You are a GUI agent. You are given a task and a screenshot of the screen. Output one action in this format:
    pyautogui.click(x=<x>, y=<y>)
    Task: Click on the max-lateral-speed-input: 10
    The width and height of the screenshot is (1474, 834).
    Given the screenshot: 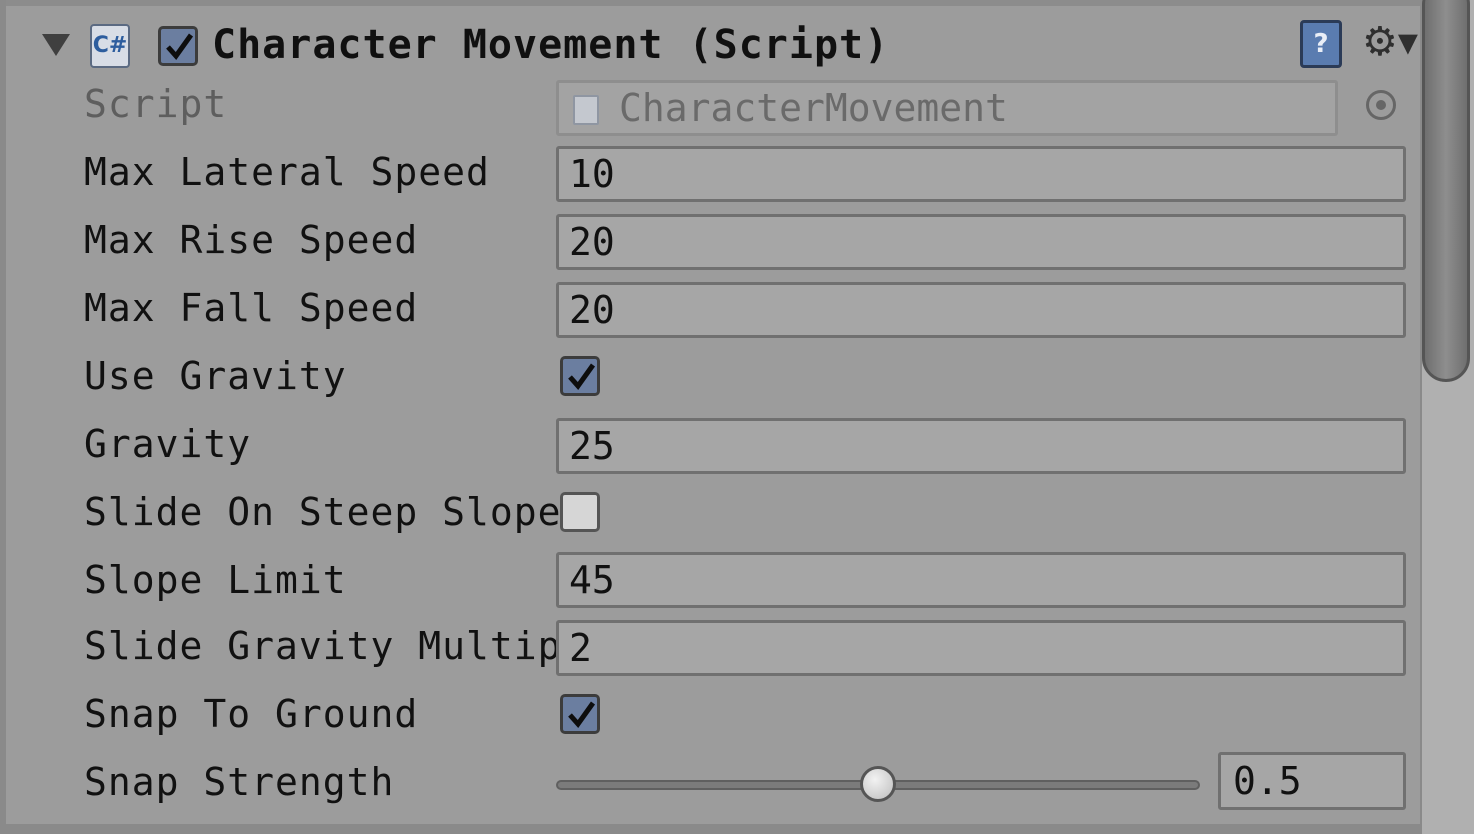 What is the action you would take?
    pyautogui.click(x=981, y=174)
    